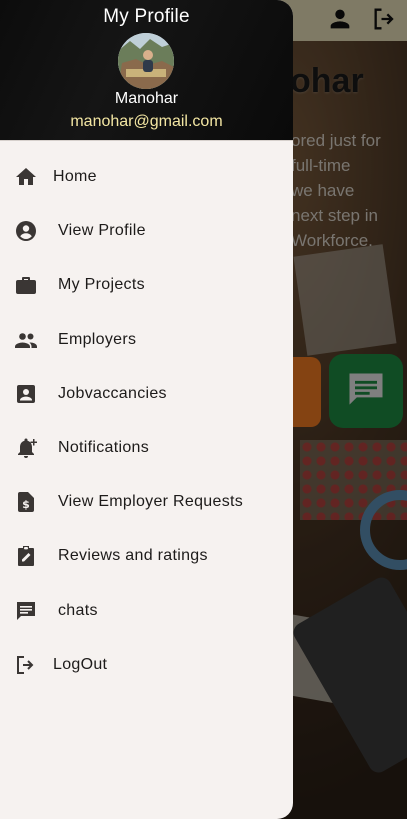 The width and height of the screenshot is (407, 819). I want to click on avatar, so click(146, 61).